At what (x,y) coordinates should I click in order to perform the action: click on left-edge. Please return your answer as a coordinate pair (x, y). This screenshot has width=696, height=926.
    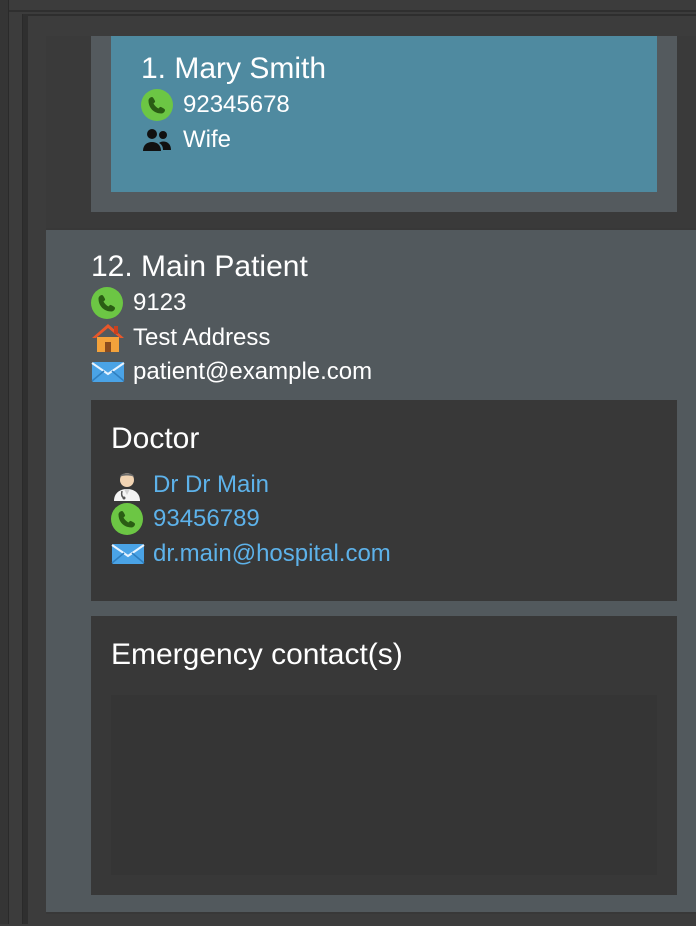
    Looking at the image, I should click on (4, 462).